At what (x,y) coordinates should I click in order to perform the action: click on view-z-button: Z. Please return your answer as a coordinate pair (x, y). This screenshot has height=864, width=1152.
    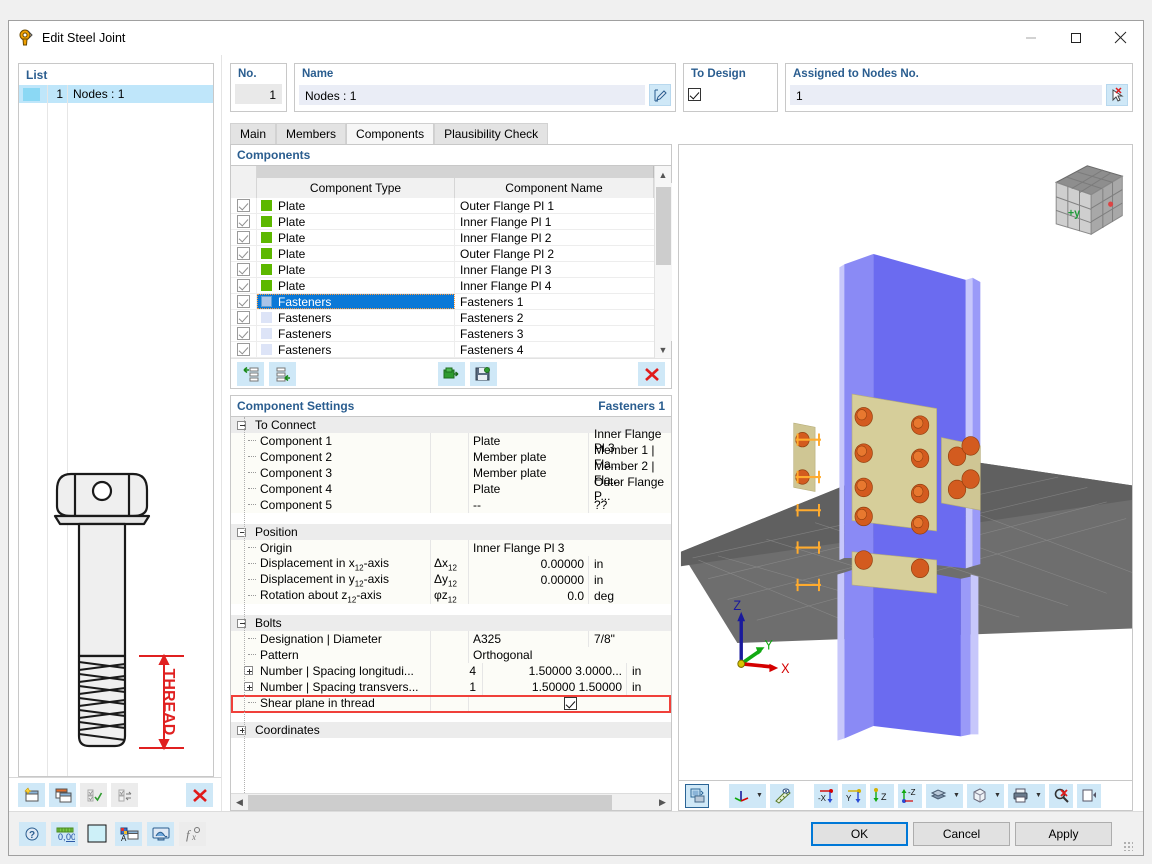
    Looking at the image, I should click on (882, 795).